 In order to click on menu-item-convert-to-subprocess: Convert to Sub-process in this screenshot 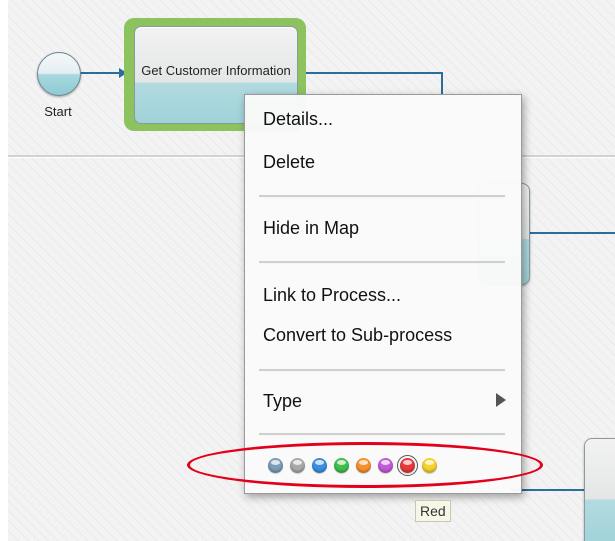, I will do `click(357, 335)`.